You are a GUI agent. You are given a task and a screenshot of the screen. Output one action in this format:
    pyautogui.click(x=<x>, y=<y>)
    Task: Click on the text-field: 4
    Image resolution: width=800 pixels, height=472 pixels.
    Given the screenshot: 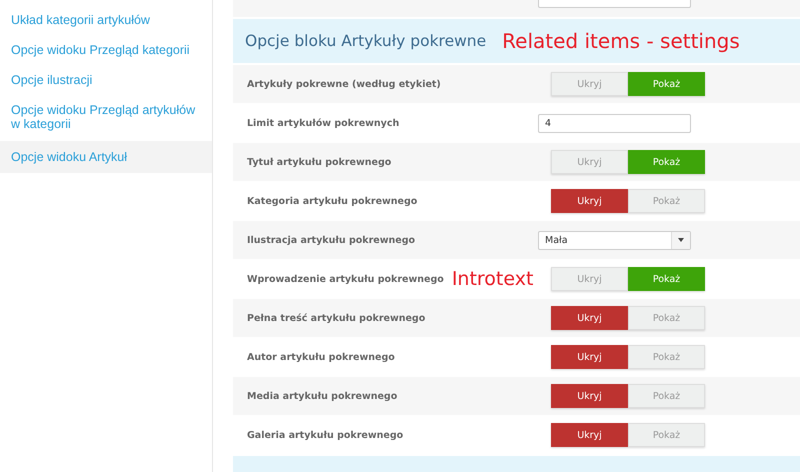 What is the action you would take?
    pyautogui.click(x=614, y=123)
    